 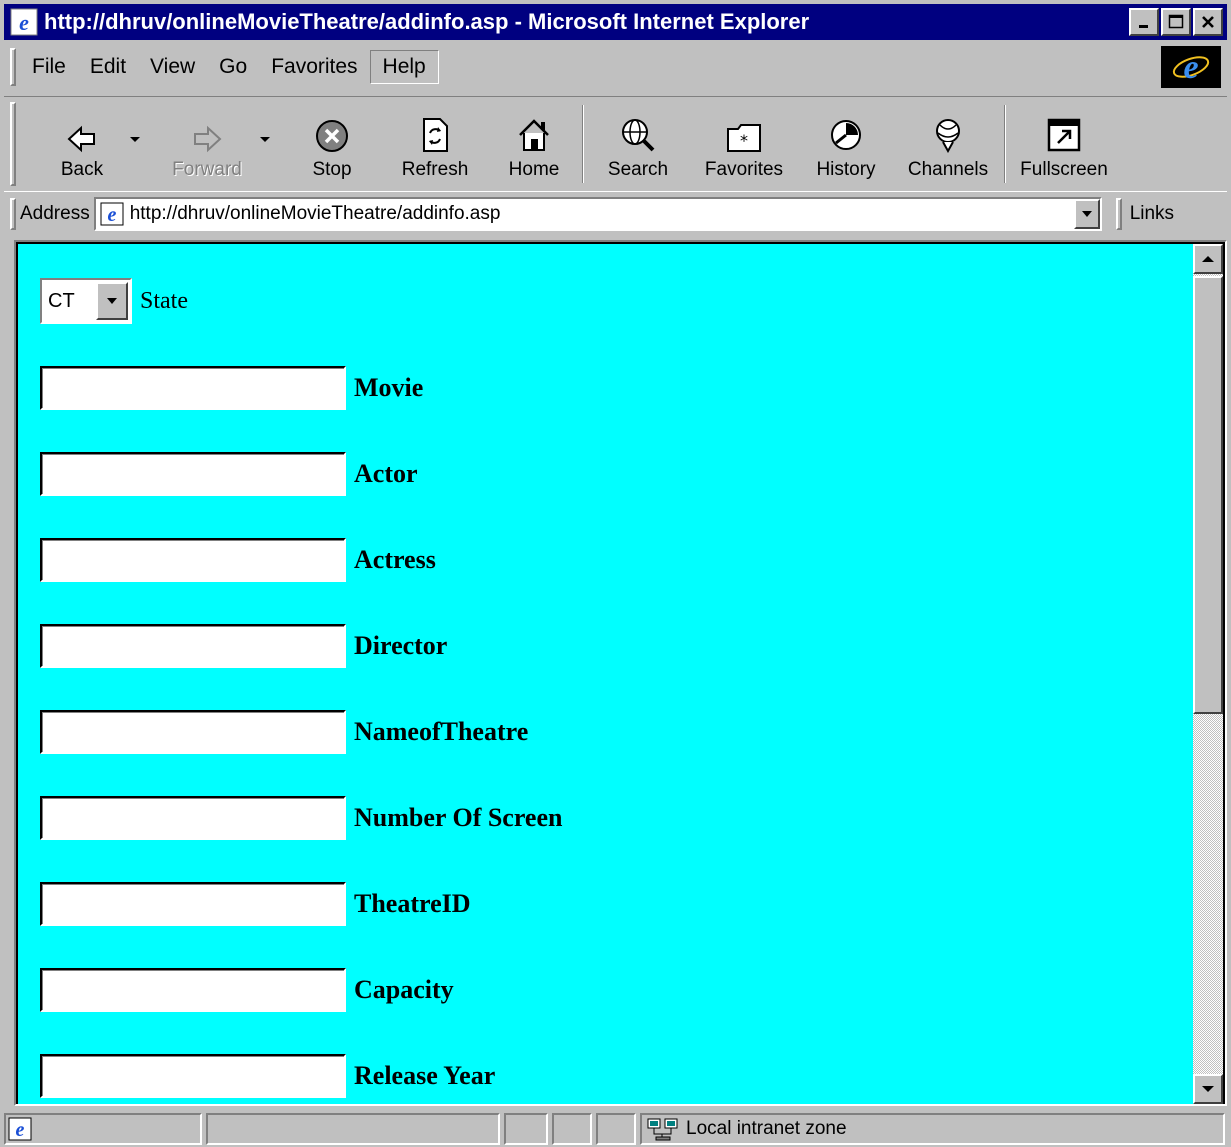 What do you see at coordinates (353, 1128) in the screenshot?
I see `status-text-panel` at bounding box center [353, 1128].